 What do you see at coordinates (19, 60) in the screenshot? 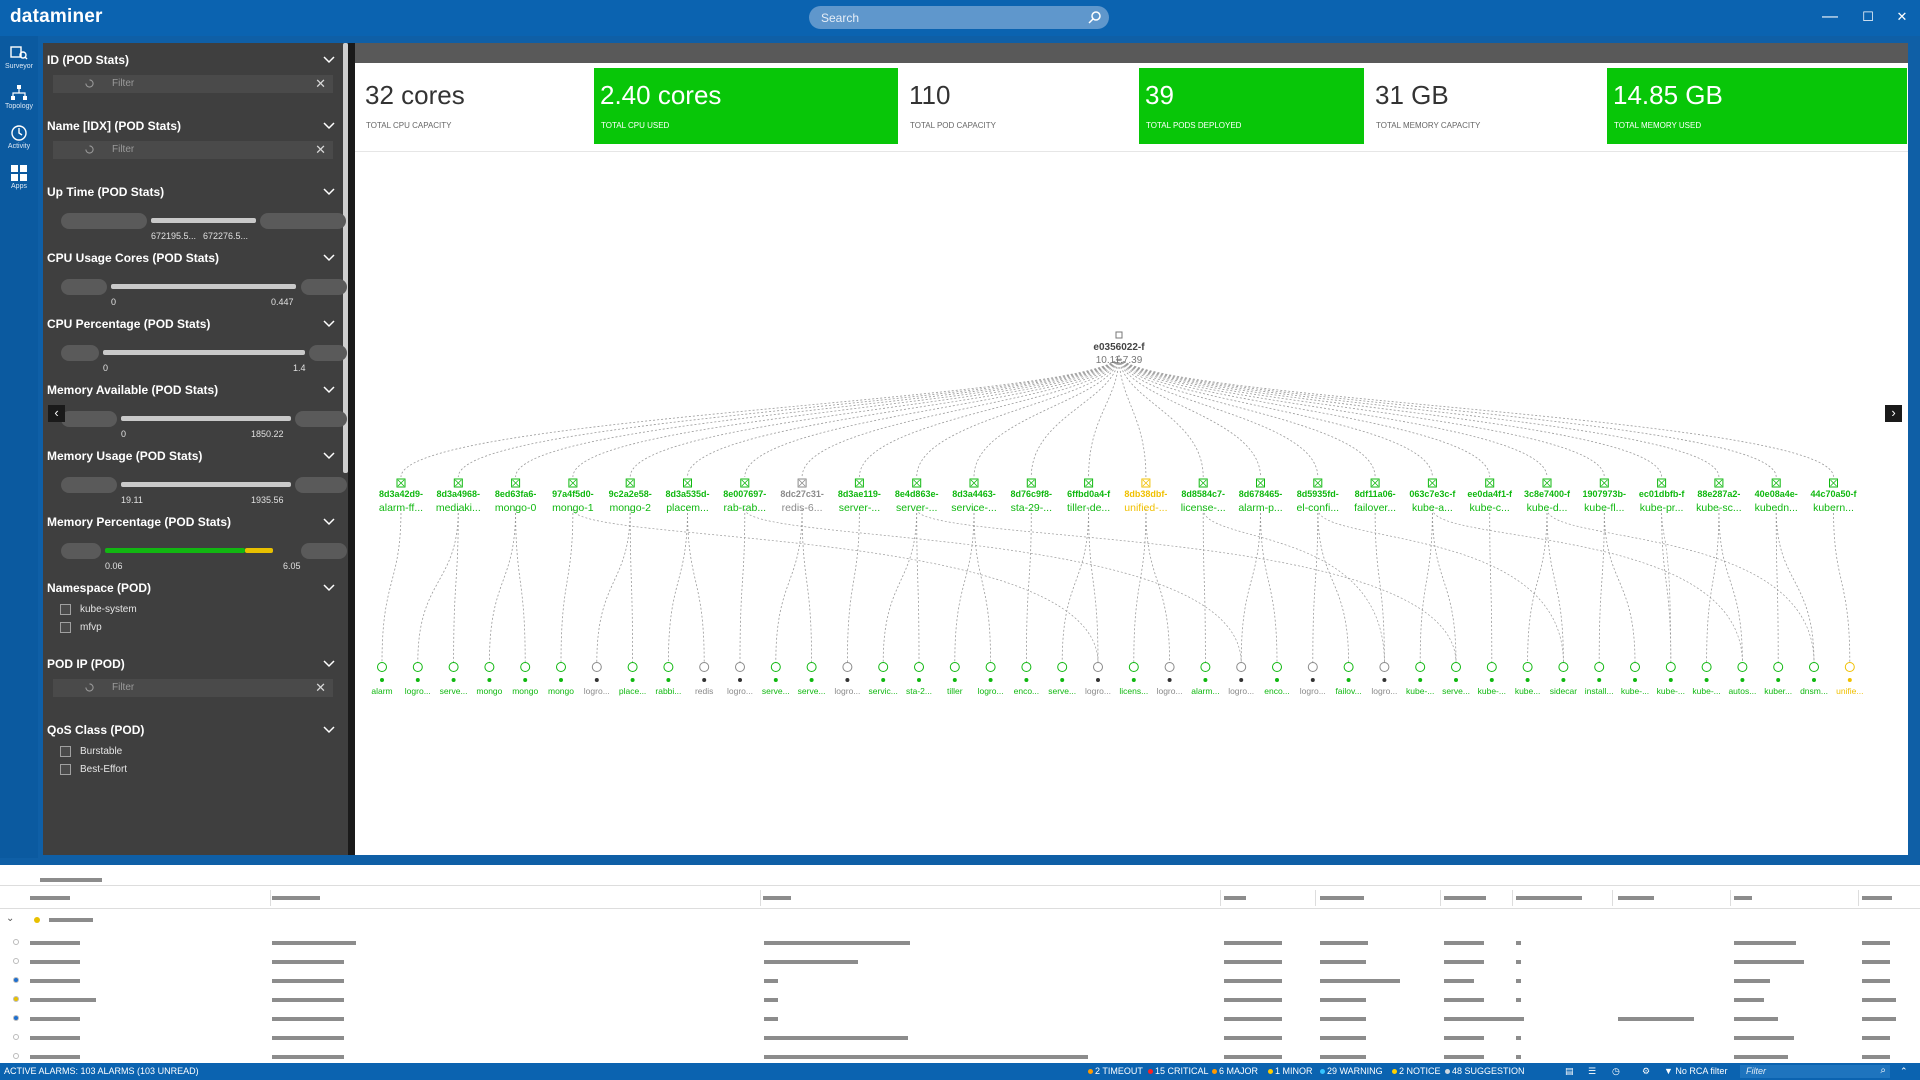
I see `nav-item-surveyor: Surveyor` at bounding box center [19, 60].